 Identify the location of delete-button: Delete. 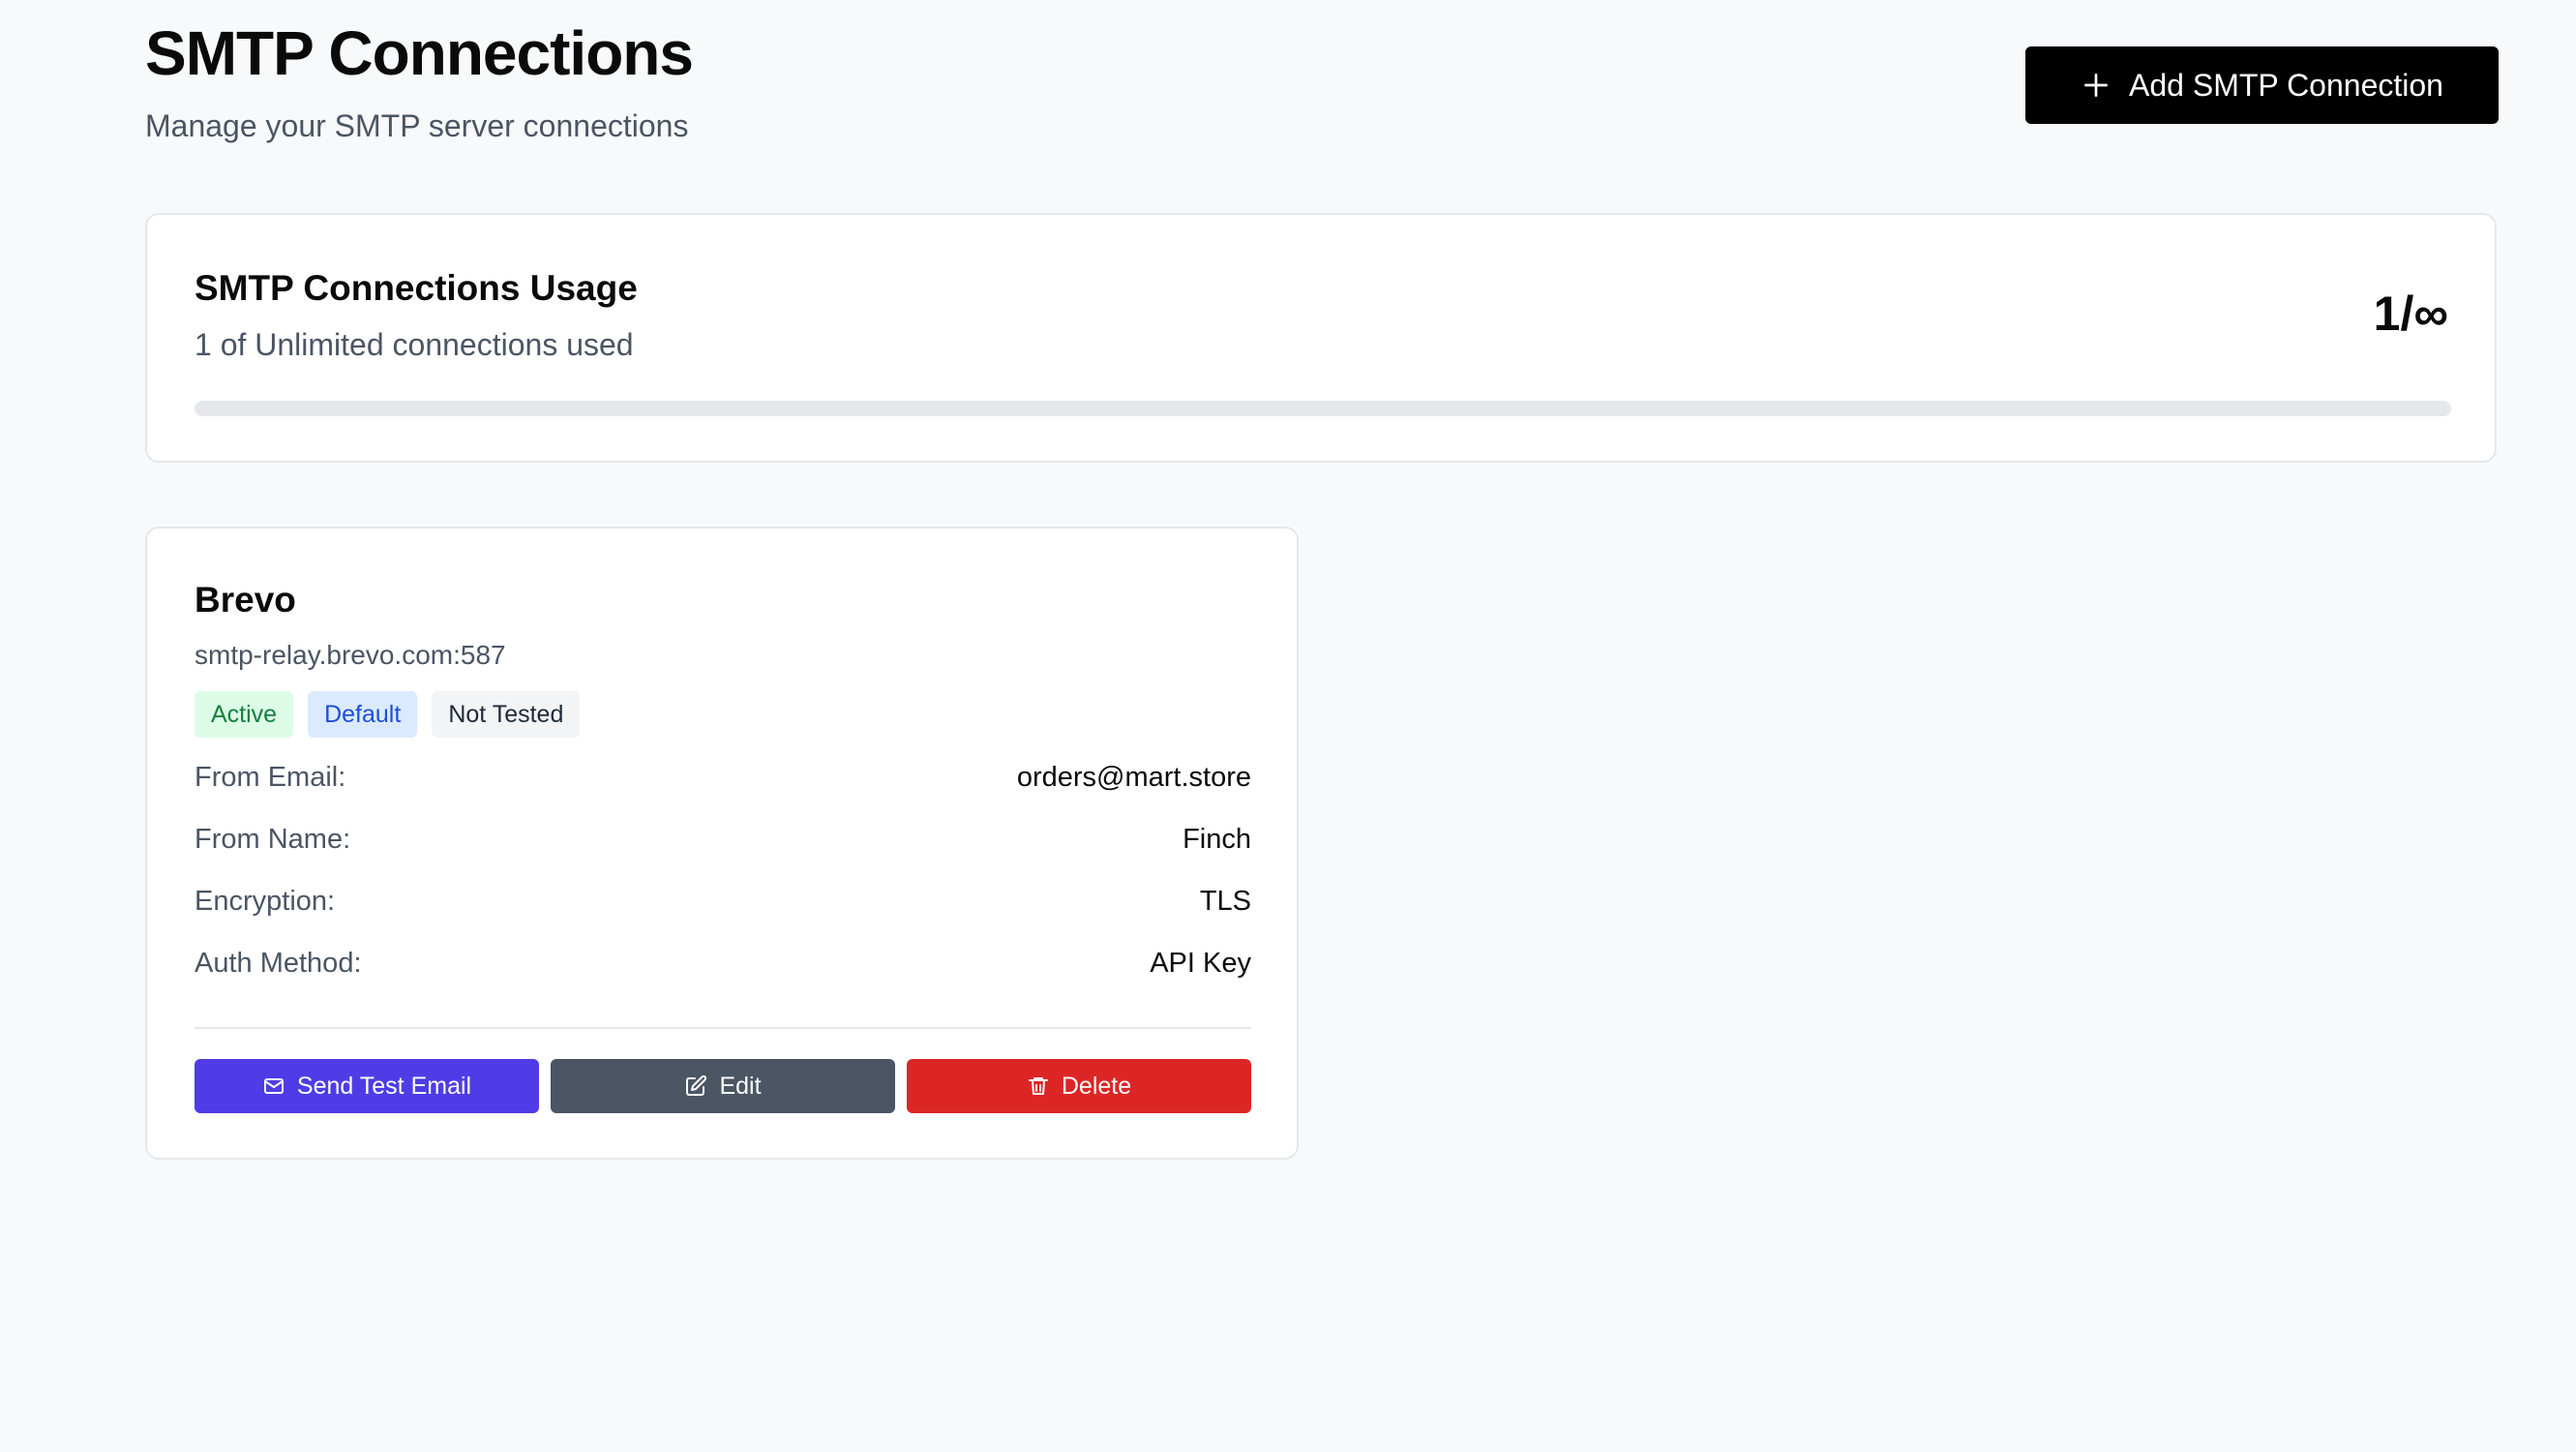
(1079, 1086).